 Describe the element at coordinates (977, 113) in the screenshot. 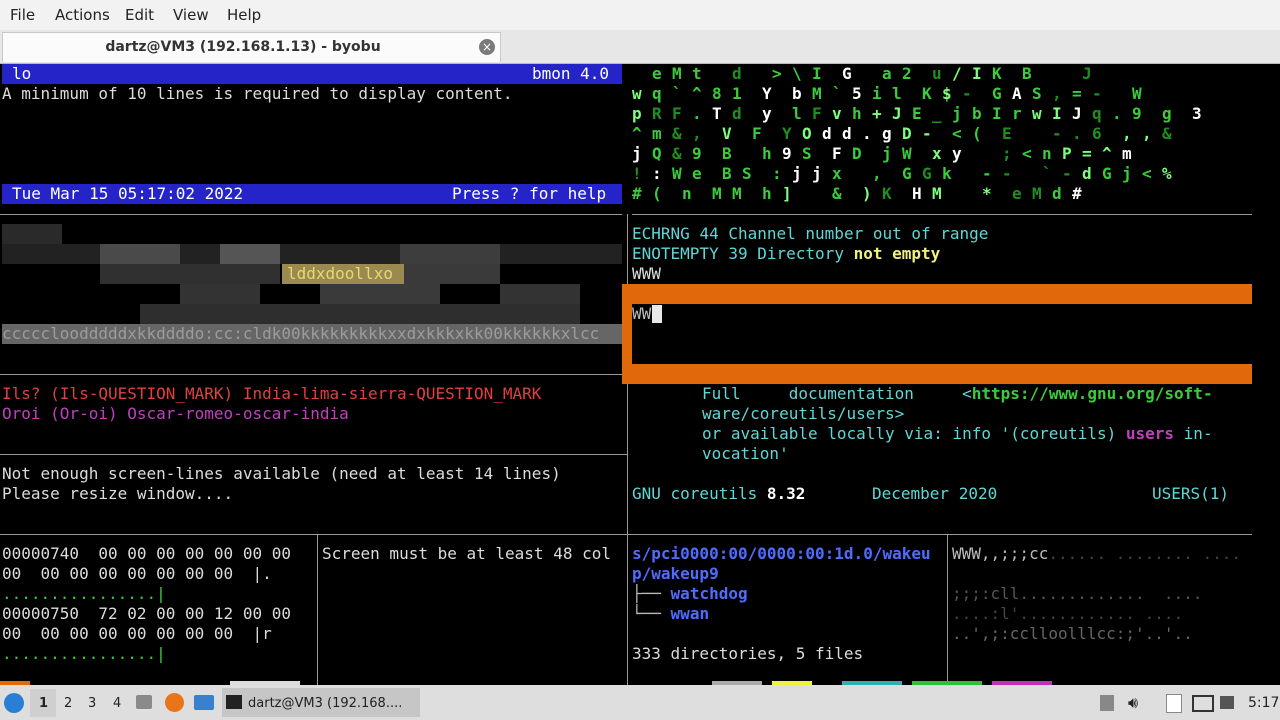

I see `matrix-glyph: b` at that location.